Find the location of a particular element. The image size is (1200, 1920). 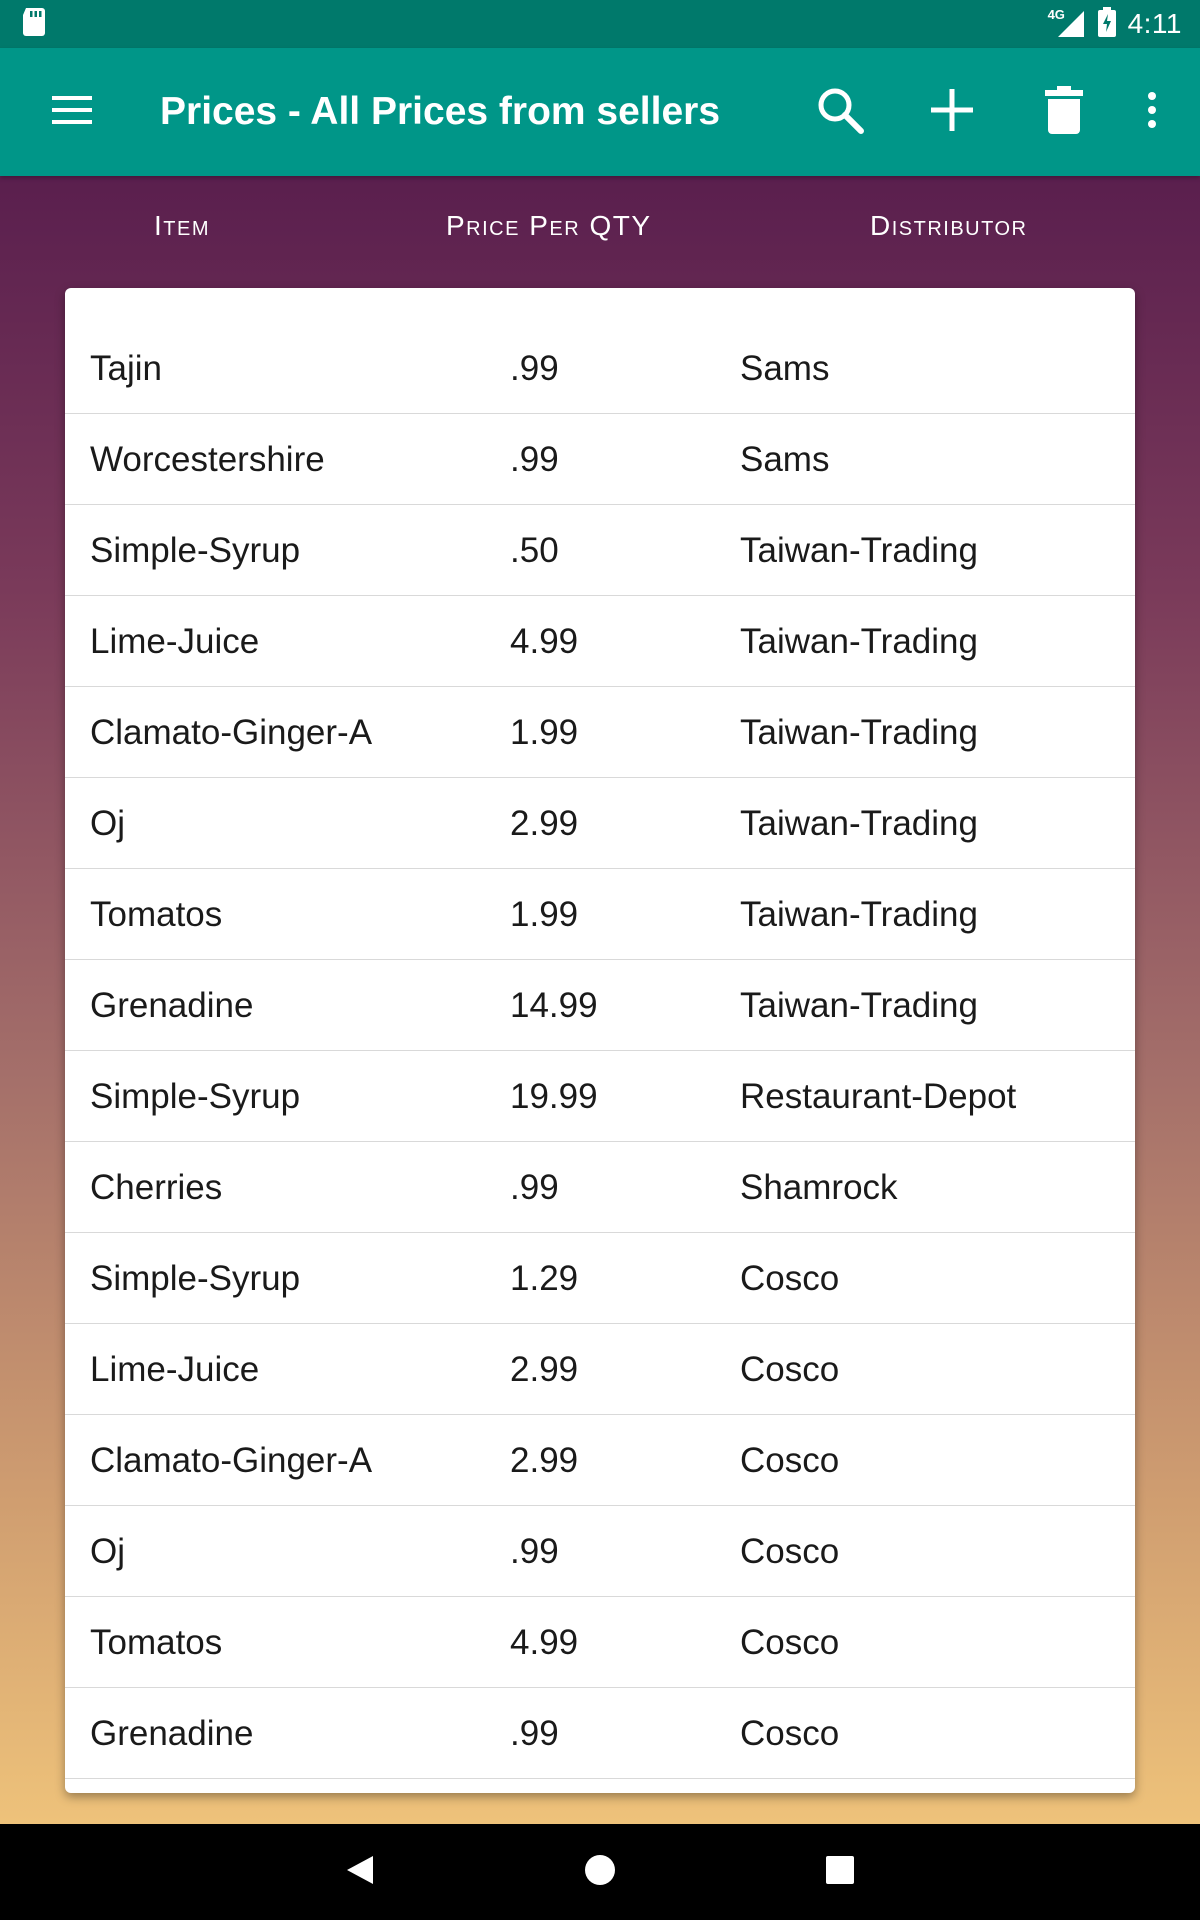

column-header-price: Price Per QTY is located at coordinates (549, 225).